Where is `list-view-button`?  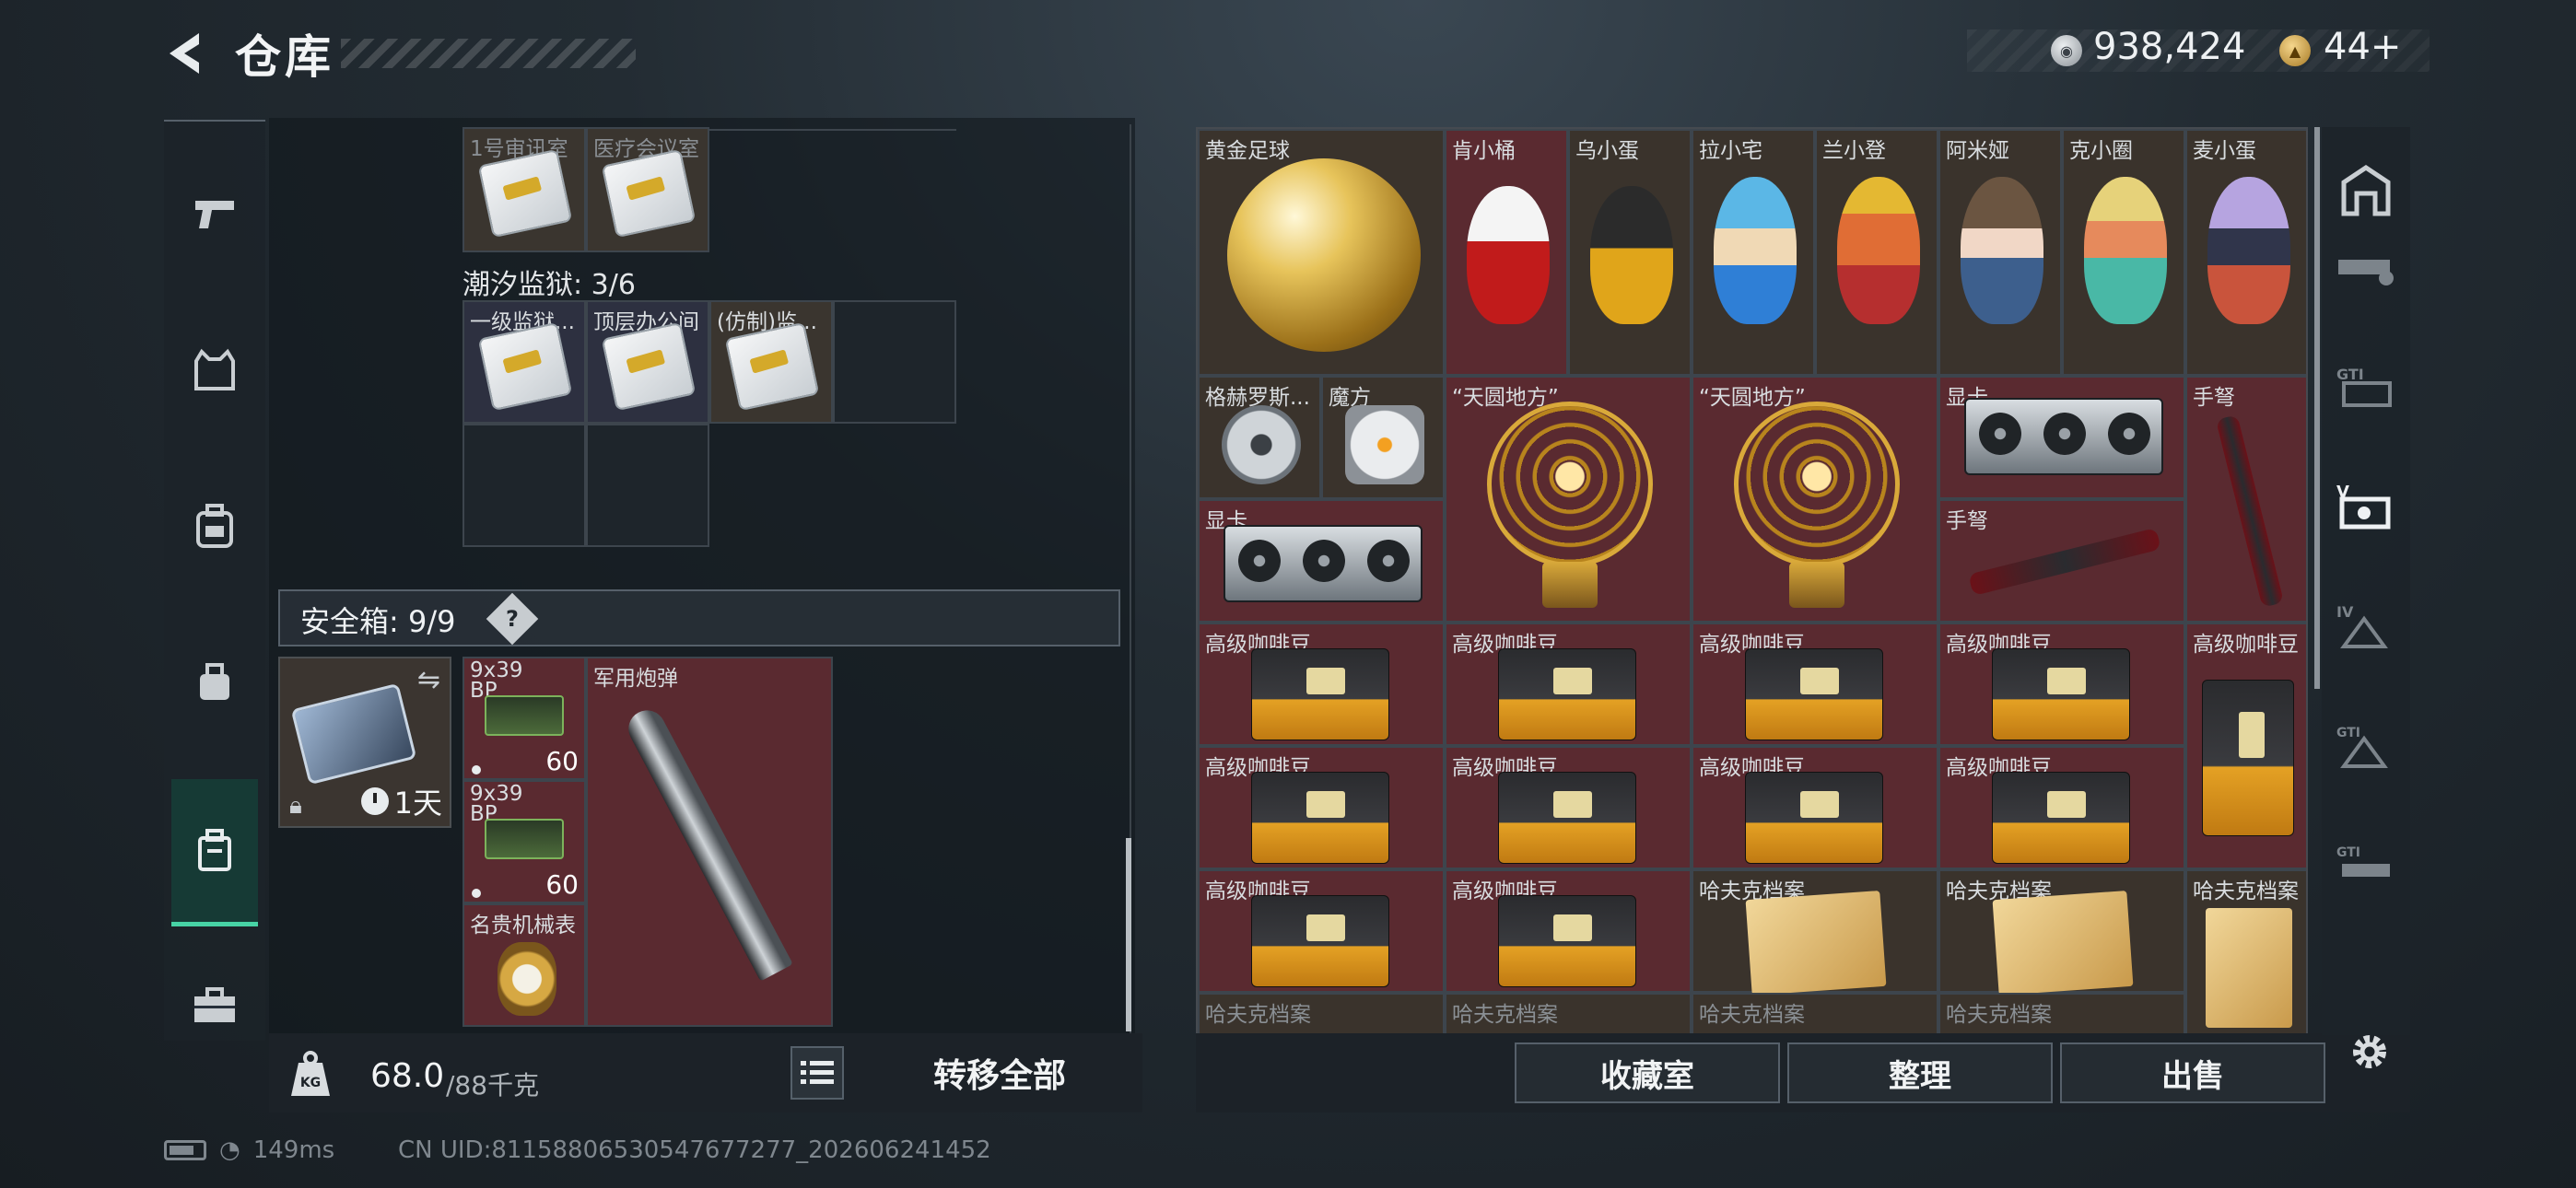 list-view-button is located at coordinates (817, 1073).